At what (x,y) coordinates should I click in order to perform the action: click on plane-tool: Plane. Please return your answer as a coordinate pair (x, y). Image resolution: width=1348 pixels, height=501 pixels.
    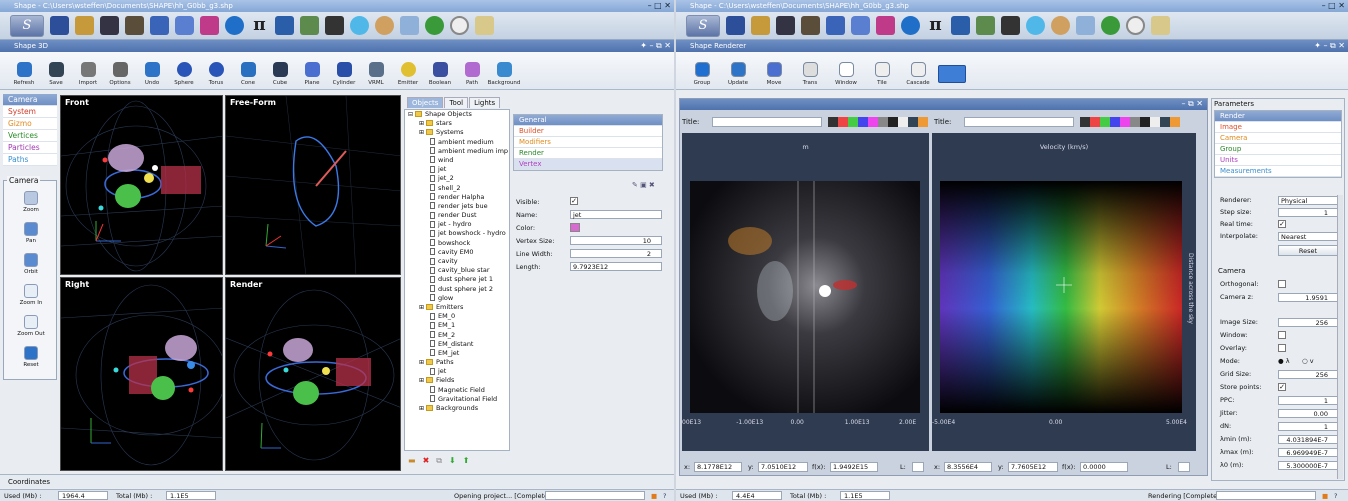
    Looking at the image, I should click on (312, 69).